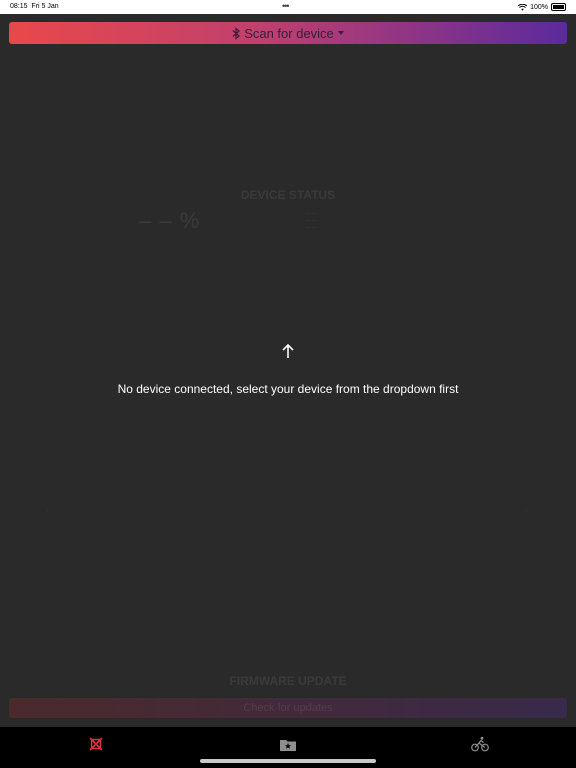  Describe the element at coordinates (288, 761) in the screenshot. I see `home-indicator` at that location.